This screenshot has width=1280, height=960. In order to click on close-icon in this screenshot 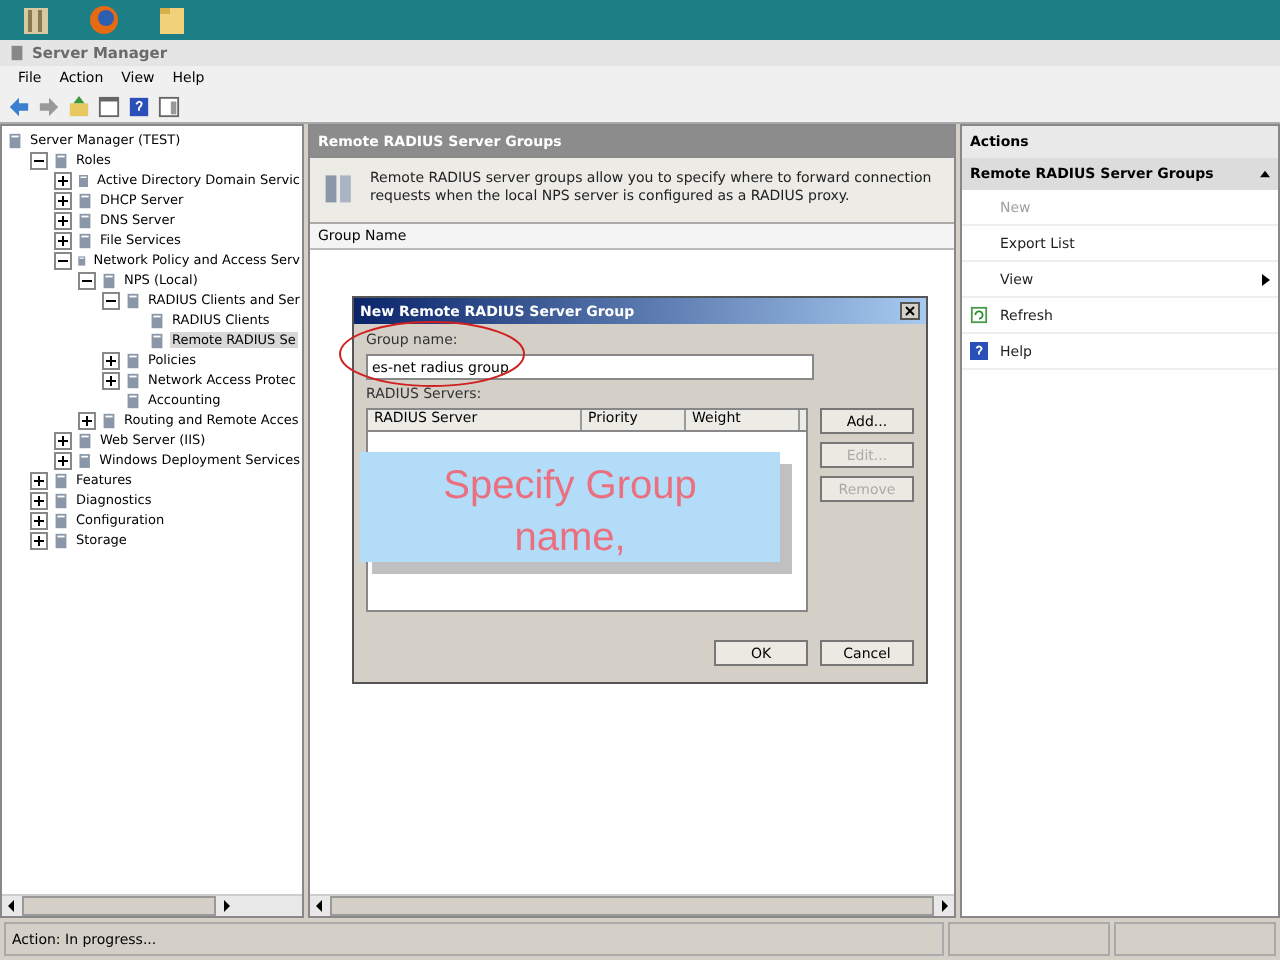, I will do `click(910, 311)`.